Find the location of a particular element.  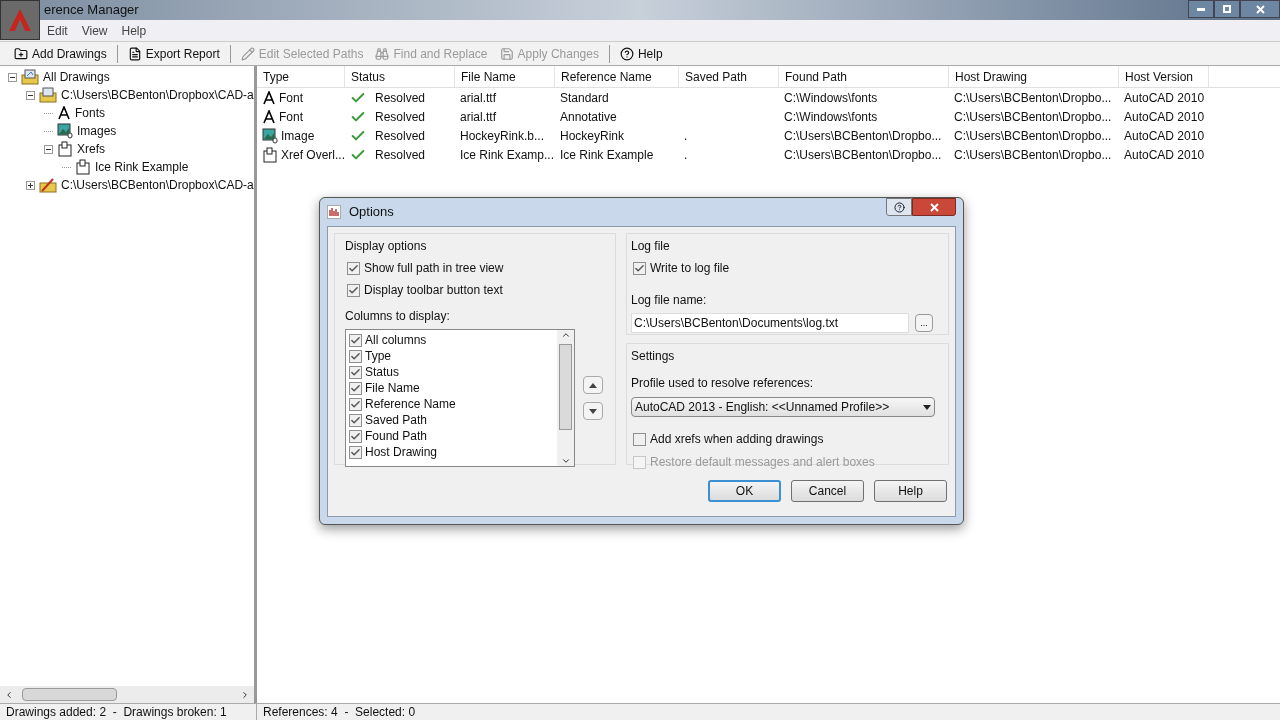

table-cell-text: . is located at coordinates (686, 136).